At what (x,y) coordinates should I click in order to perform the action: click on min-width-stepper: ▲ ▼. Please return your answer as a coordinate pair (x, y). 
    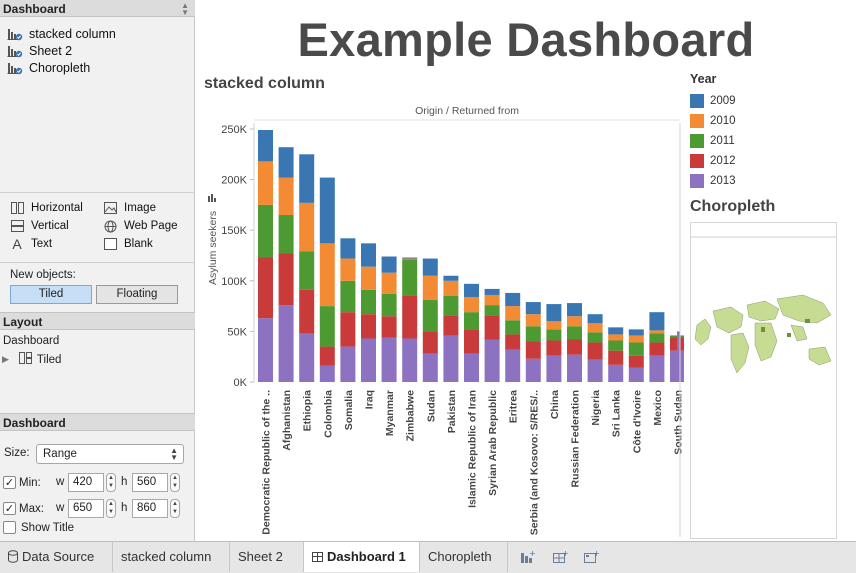
    Looking at the image, I should click on (111, 482).